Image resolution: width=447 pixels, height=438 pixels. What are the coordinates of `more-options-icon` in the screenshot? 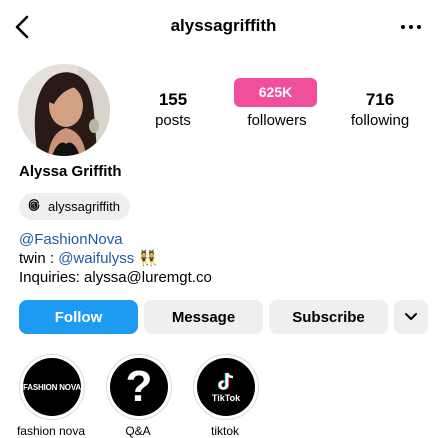 It's located at (411, 27).